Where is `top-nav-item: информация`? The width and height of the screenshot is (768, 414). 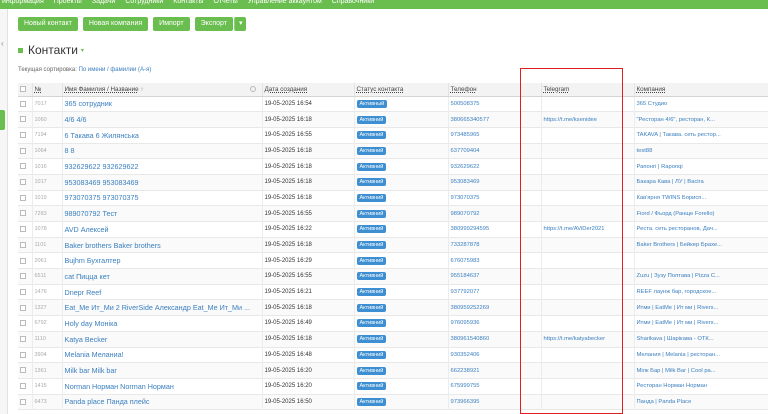
top-nav-item: информация is located at coordinates (23, 2).